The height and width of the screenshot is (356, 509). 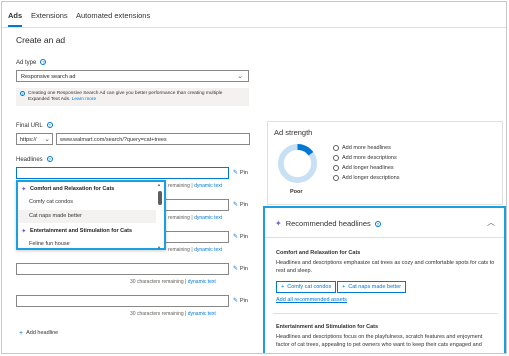 I want to click on add-headline-button: + Add headline, so click(x=38, y=333).